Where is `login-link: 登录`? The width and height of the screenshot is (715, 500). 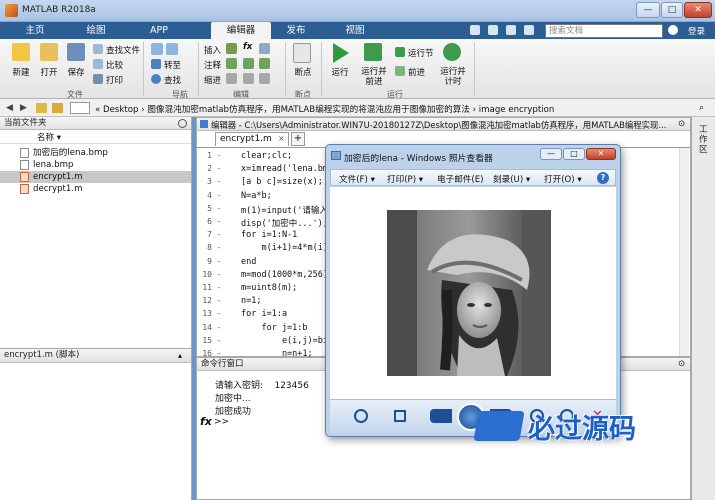 login-link: 登录 is located at coordinates (696, 31).